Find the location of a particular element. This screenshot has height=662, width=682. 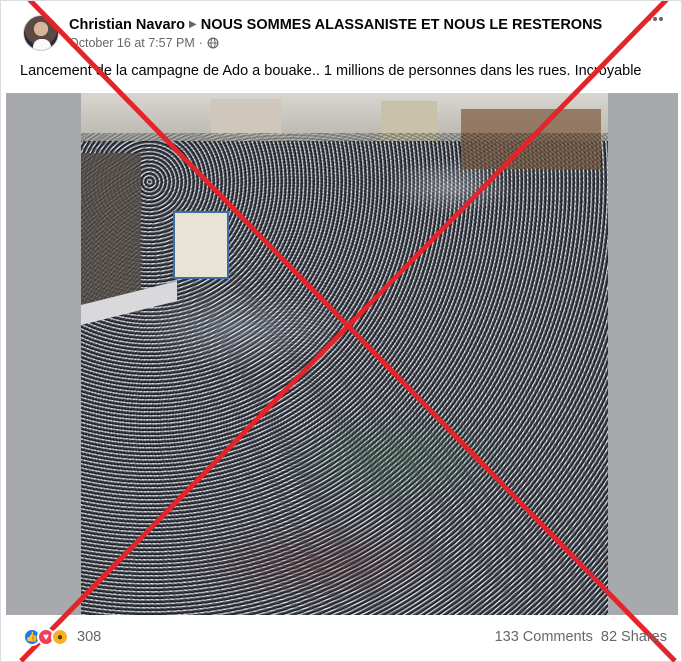

wow-icon: ● is located at coordinates (60, 637).